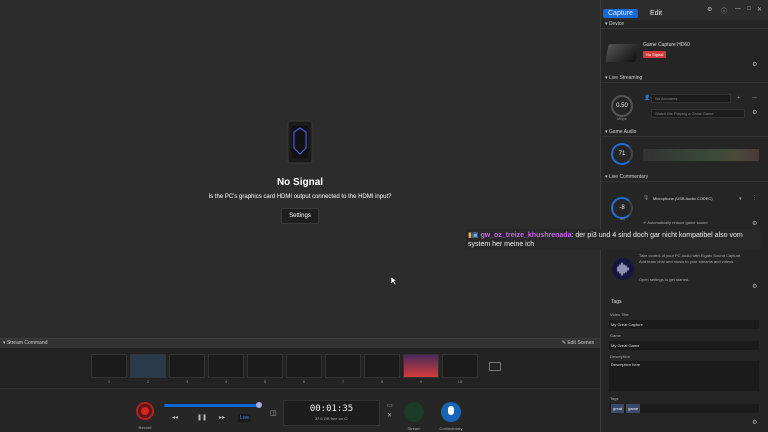 The height and width of the screenshot is (432, 768). Describe the element at coordinates (421, 381) in the screenshot. I see `scene-slot-number: 9` at that location.